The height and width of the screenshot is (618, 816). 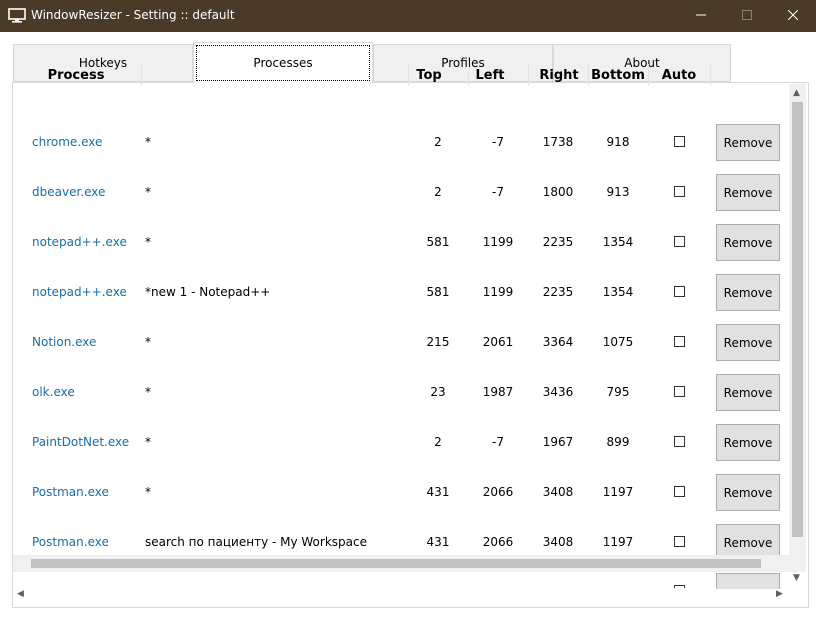 What do you see at coordinates (396, 563) in the screenshot?
I see `horizontal-scrollbar-thumb` at bounding box center [396, 563].